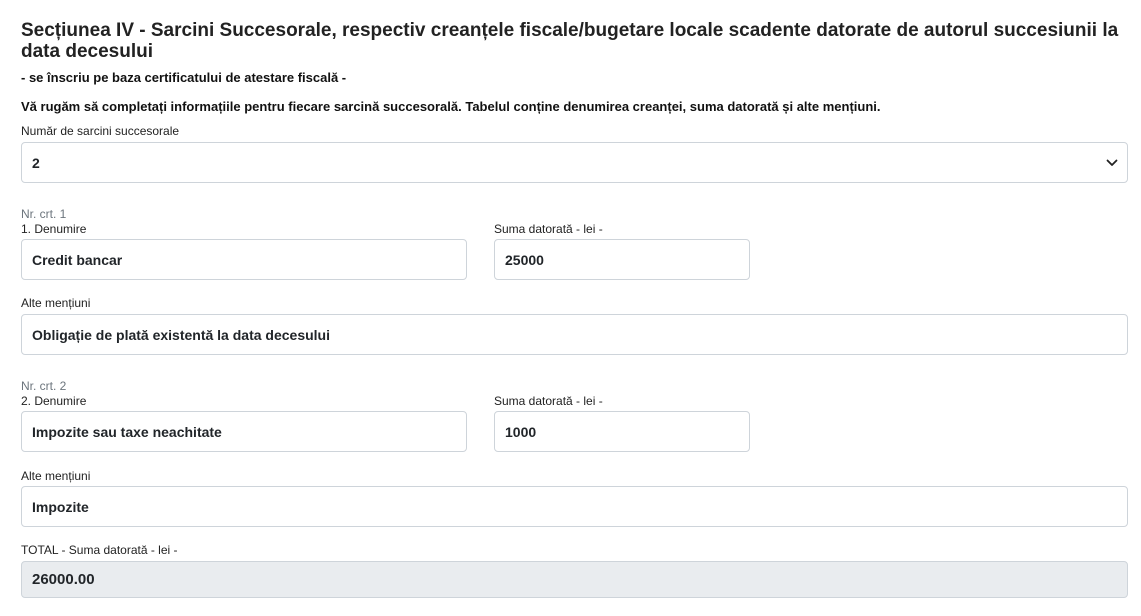 Image resolution: width=1141 pixels, height=616 pixels. What do you see at coordinates (77, 259) in the screenshot?
I see `denumire-input-value: Credit bancar` at bounding box center [77, 259].